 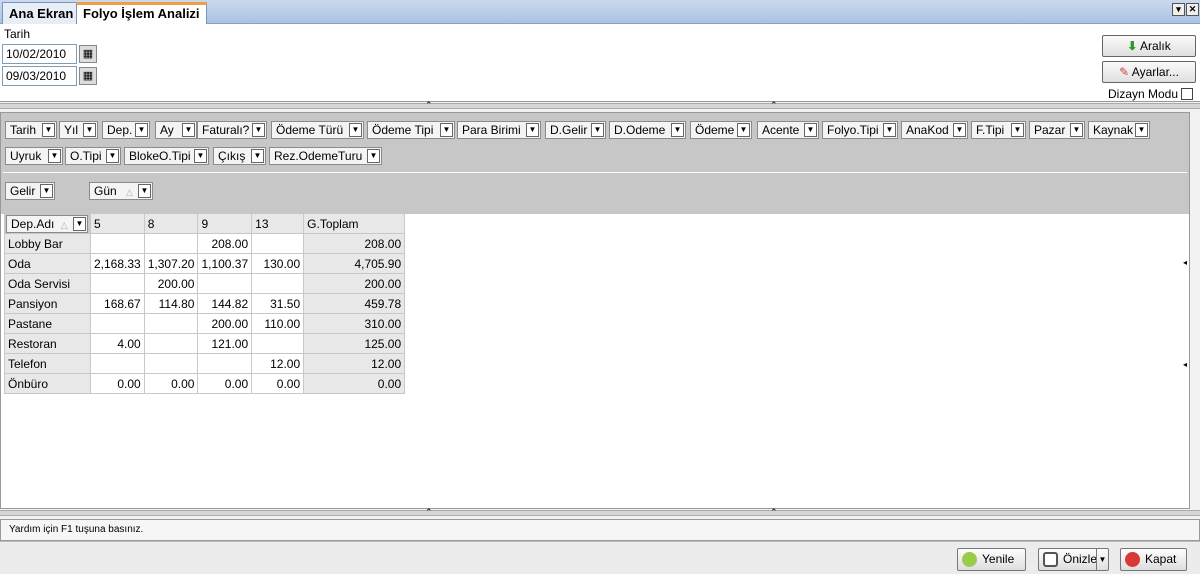 What do you see at coordinates (225, 243) in the screenshot?
I see `data-cell: 208.00` at bounding box center [225, 243].